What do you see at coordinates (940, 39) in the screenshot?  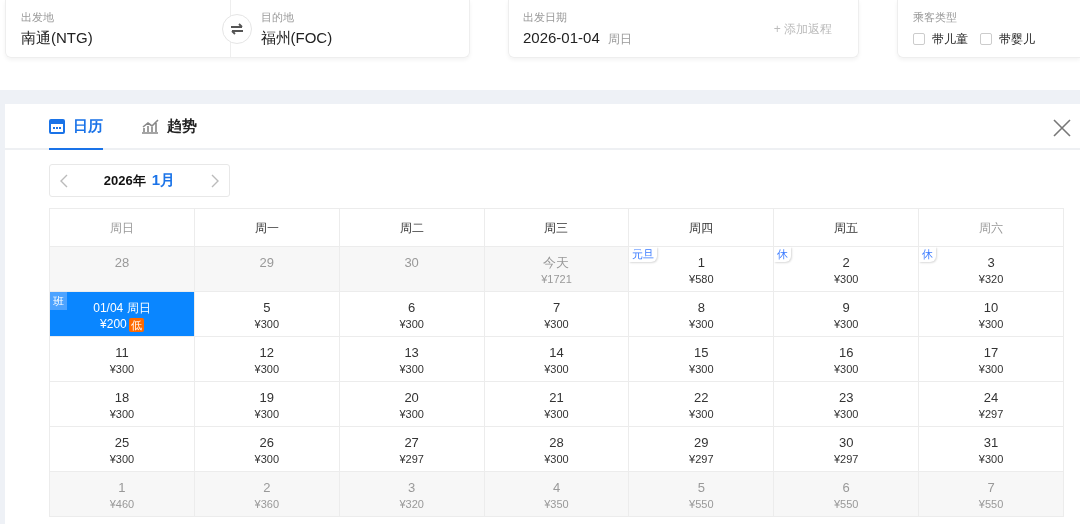 I see `passenger-checkbox: 带儿童` at bounding box center [940, 39].